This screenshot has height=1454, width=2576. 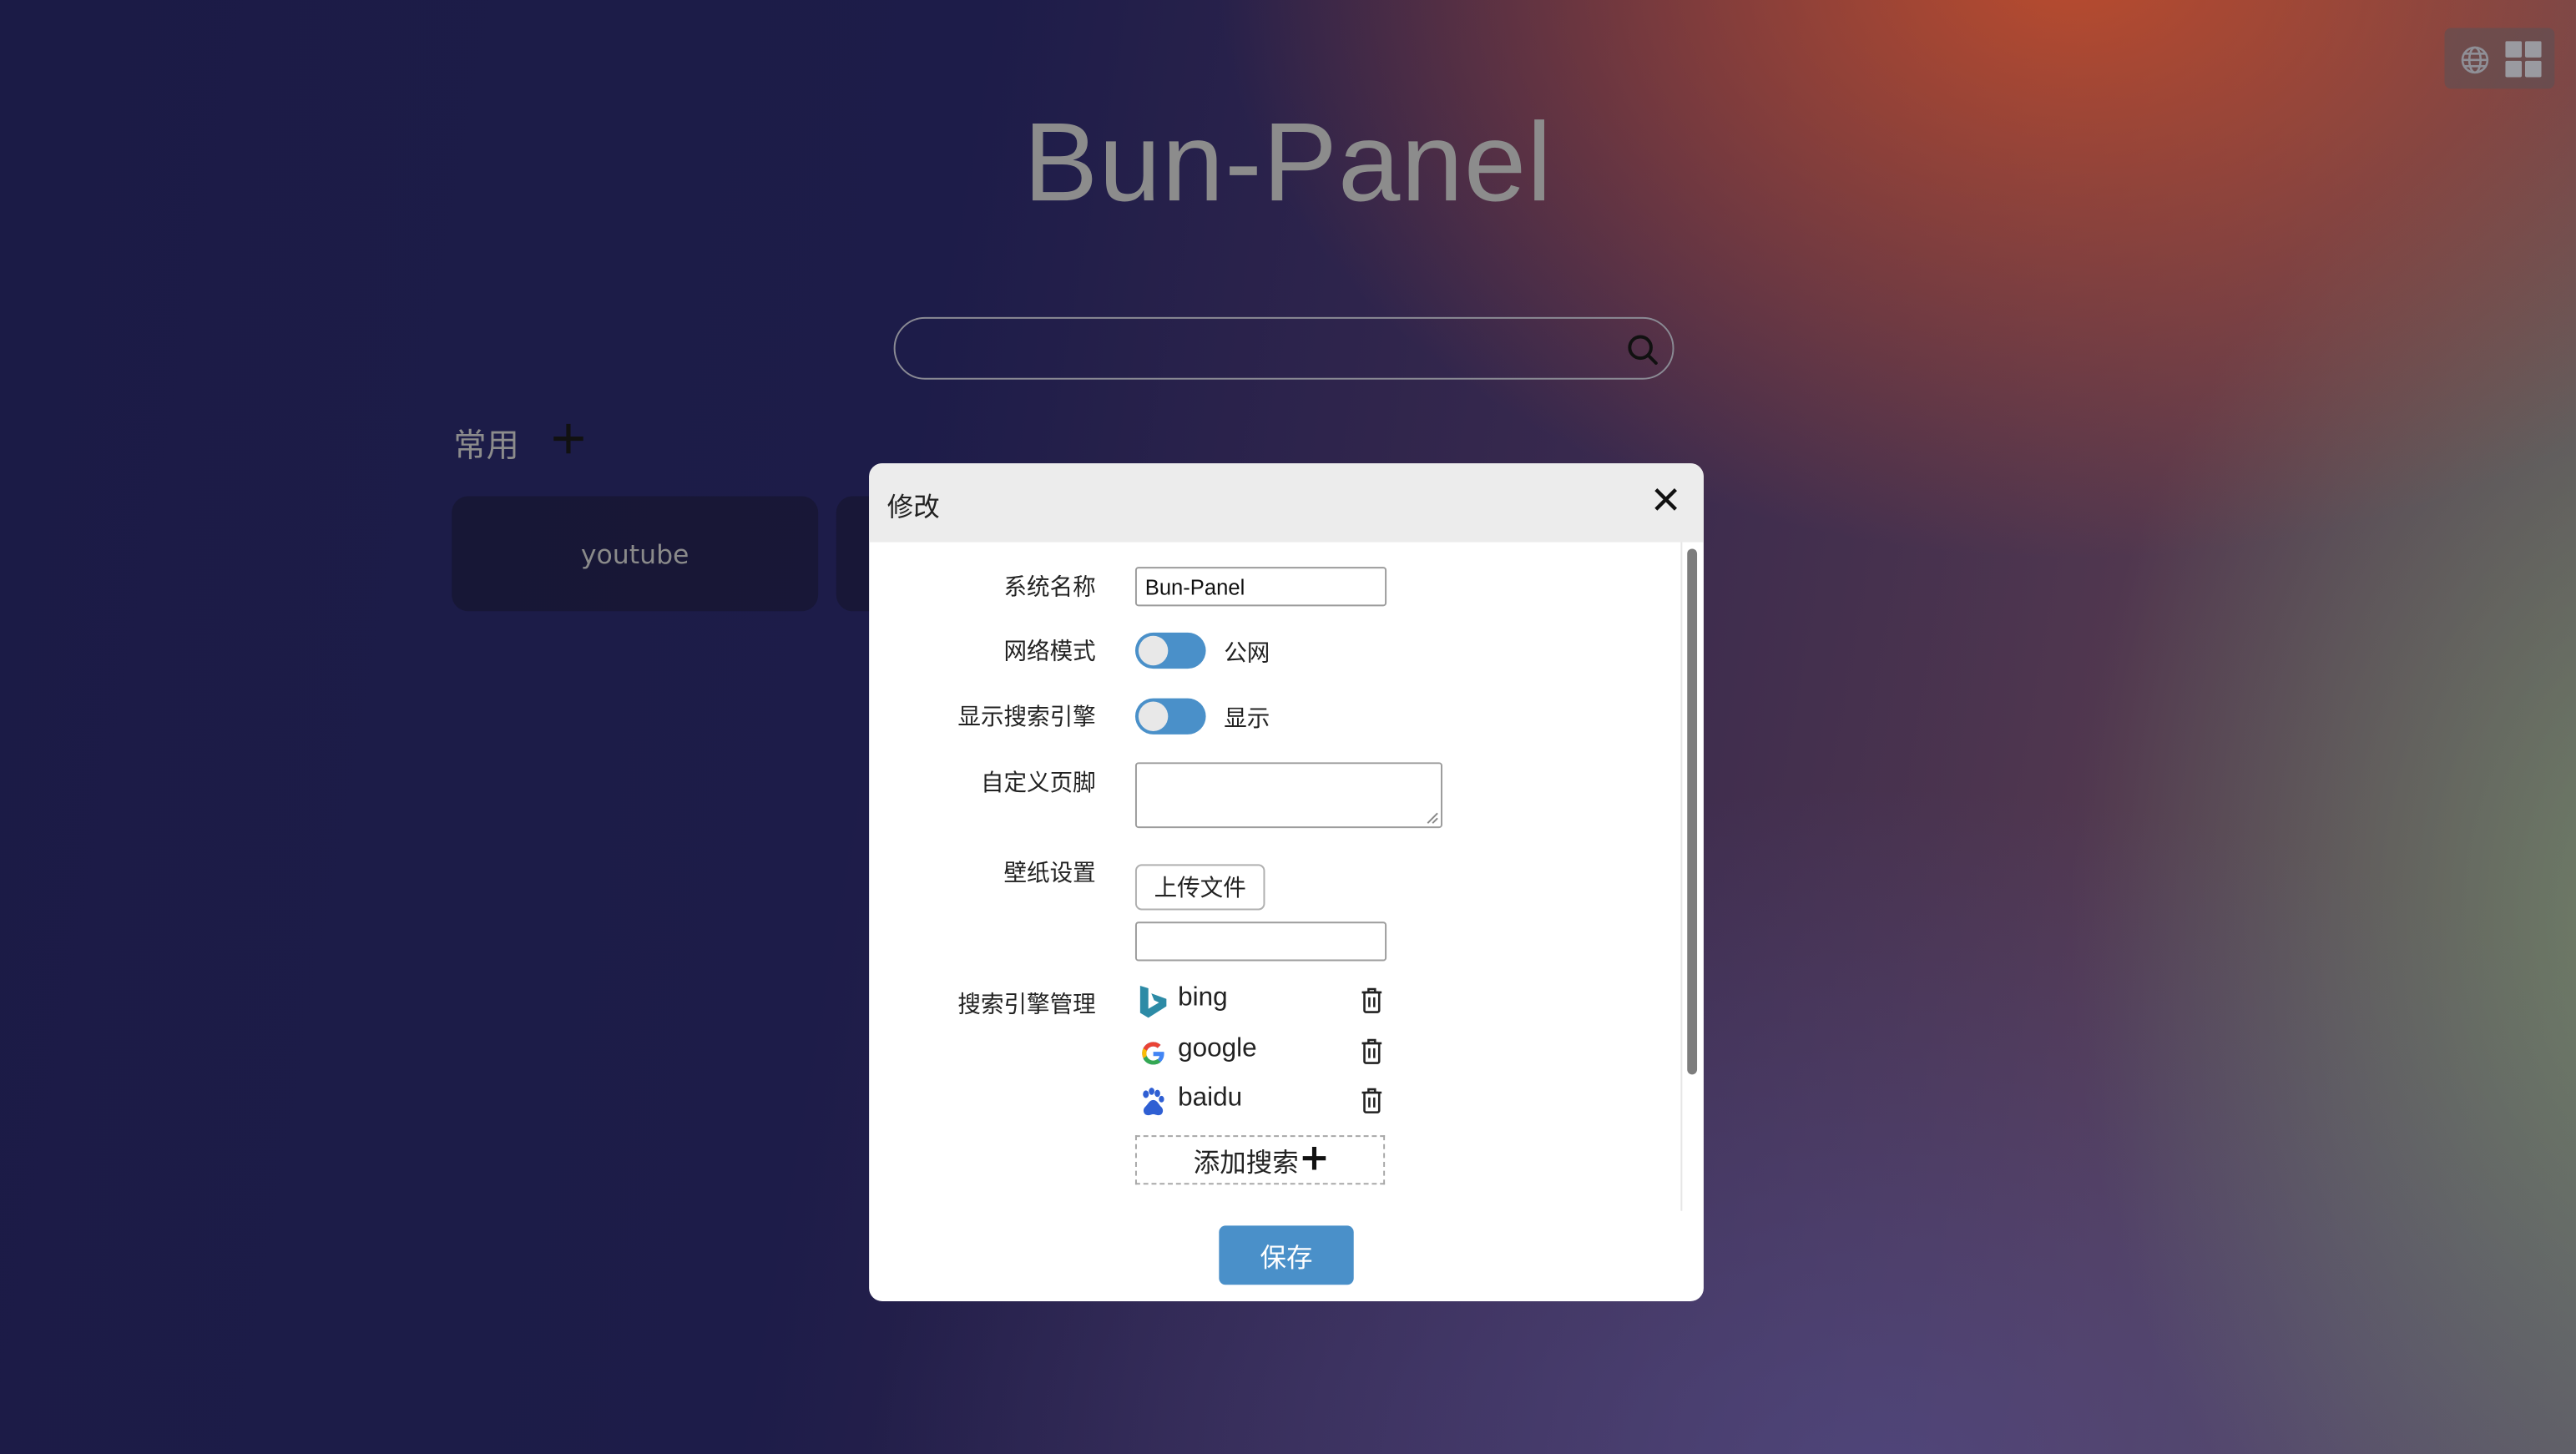 I want to click on search-engine-row: google, so click(x=1260, y=1053).